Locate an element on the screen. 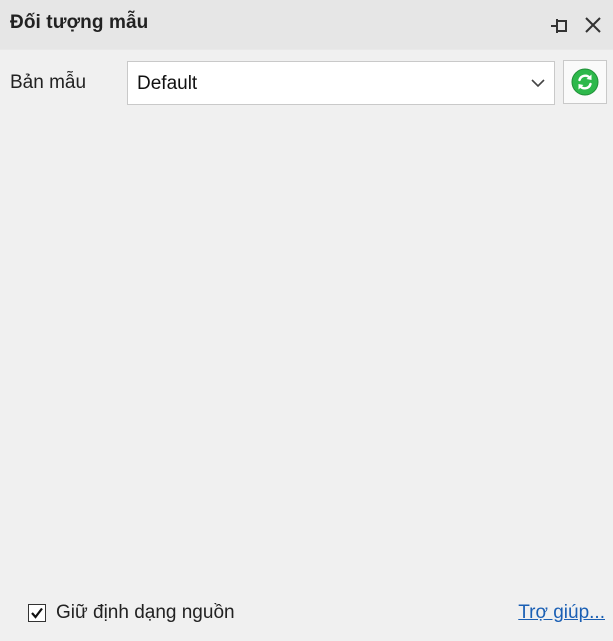 The image size is (613, 641). keep-source-format-checkbox is located at coordinates (37, 613).